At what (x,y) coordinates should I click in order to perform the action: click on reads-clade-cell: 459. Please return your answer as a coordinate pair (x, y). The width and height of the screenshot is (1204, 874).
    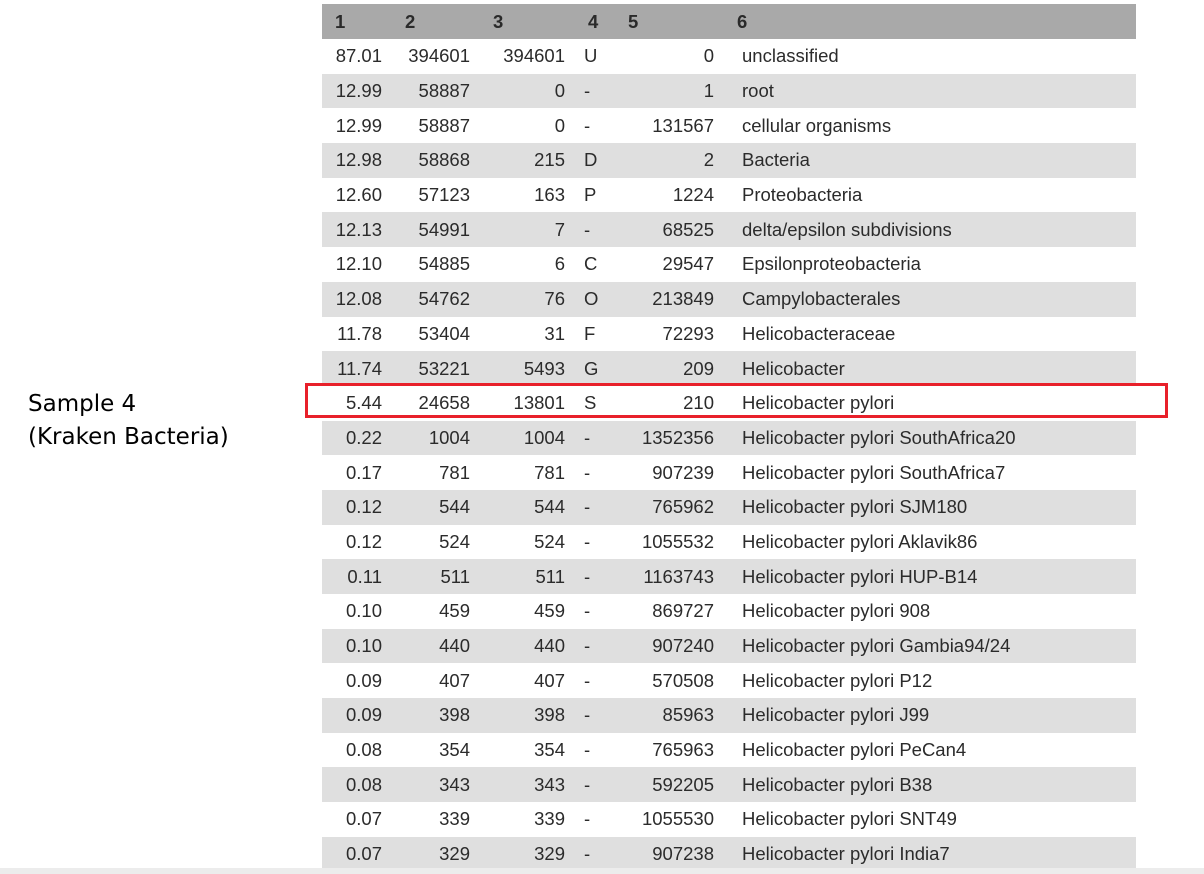
    Looking at the image, I should click on (454, 611).